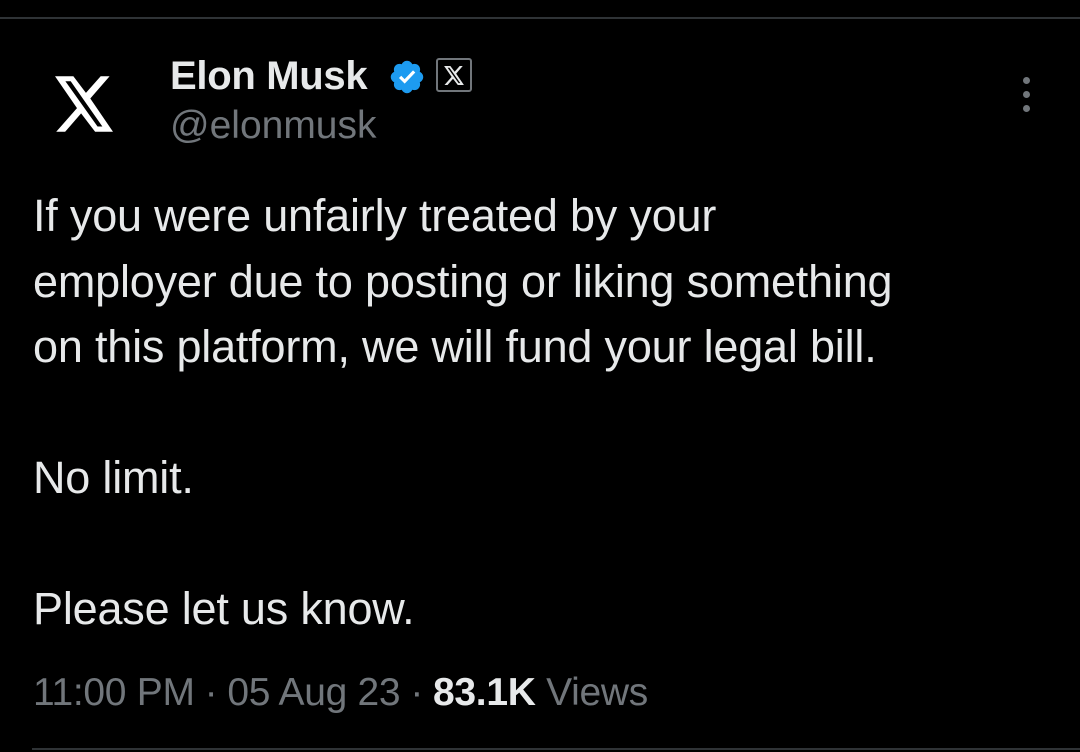 The height and width of the screenshot is (752, 1080). I want to click on top-divider, so click(540, 18).